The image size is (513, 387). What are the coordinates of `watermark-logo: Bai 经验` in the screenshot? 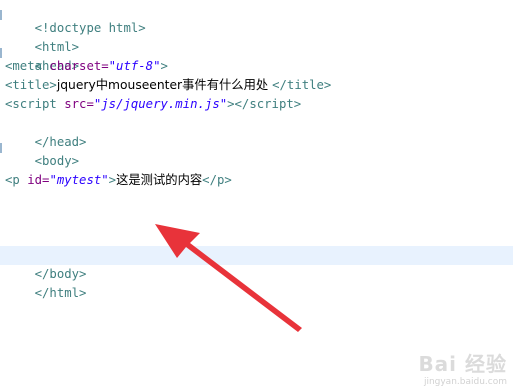 It's located at (462, 364).